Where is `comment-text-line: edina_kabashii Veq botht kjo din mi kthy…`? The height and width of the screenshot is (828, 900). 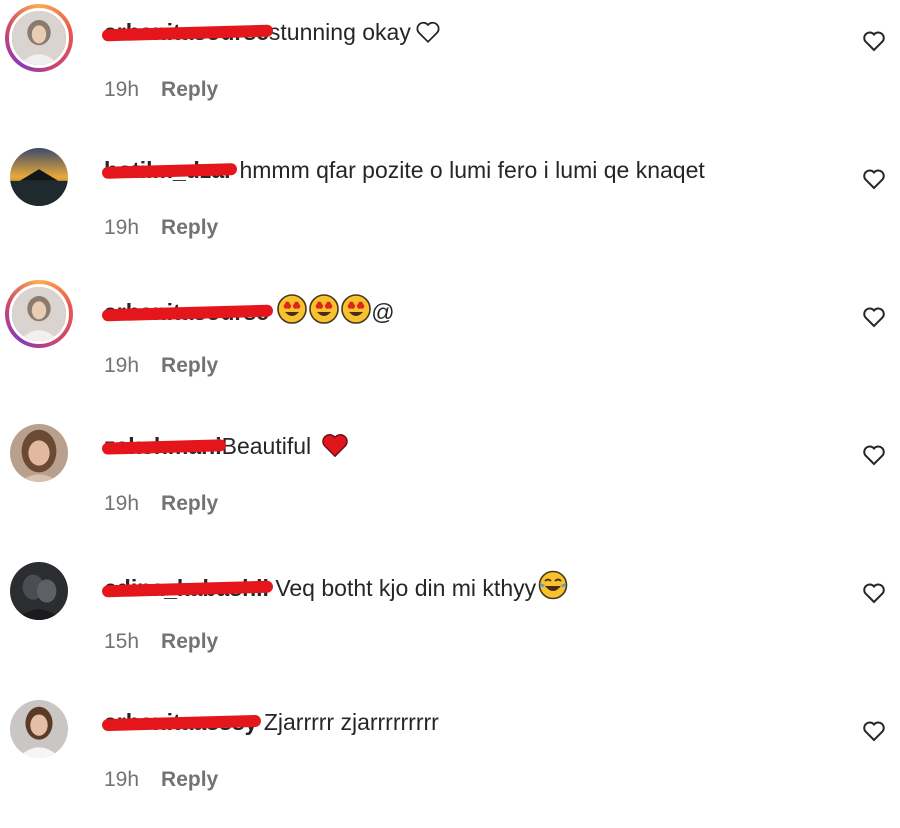
comment-text-line: edina_kabashii Veq botht kjo din mi kthy… is located at coordinates (334, 588).